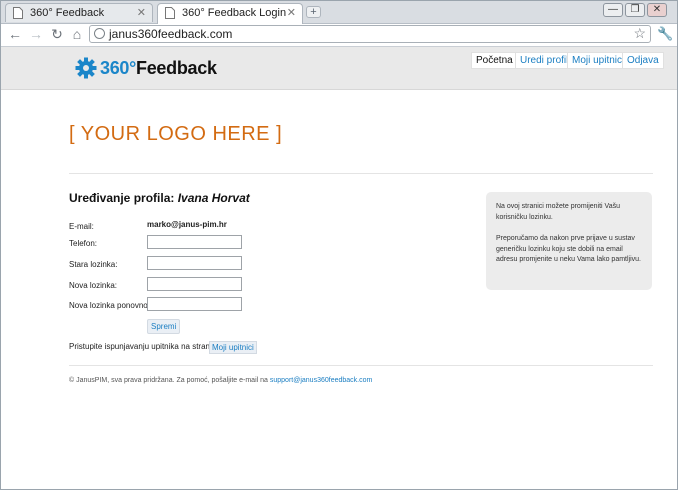 Image resolution: width=678 pixels, height=490 pixels. Describe the element at coordinates (57, 34) in the screenshot. I see `reload-icon: ↻` at that location.